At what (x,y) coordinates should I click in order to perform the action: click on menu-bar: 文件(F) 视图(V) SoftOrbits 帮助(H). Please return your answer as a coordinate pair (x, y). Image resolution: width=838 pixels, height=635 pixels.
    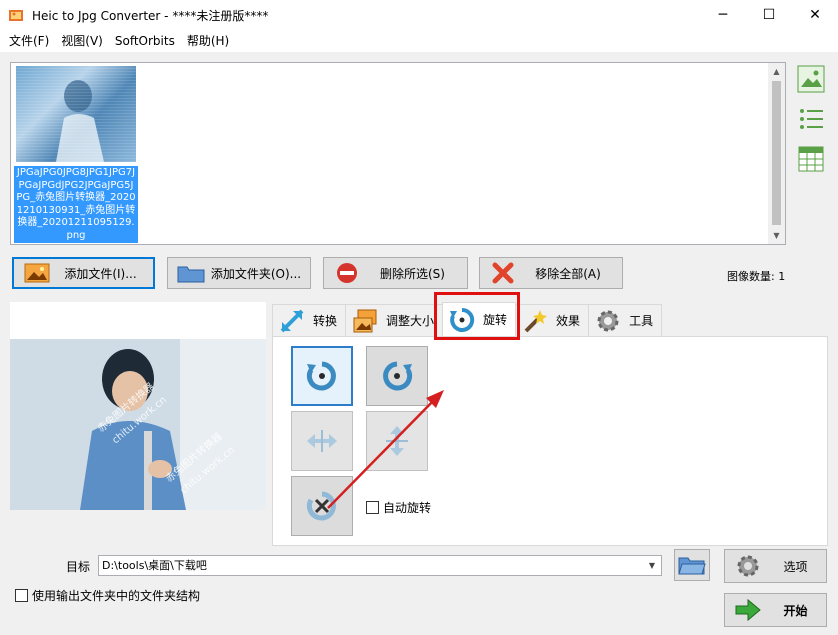
    Looking at the image, I should click on (419, 41).